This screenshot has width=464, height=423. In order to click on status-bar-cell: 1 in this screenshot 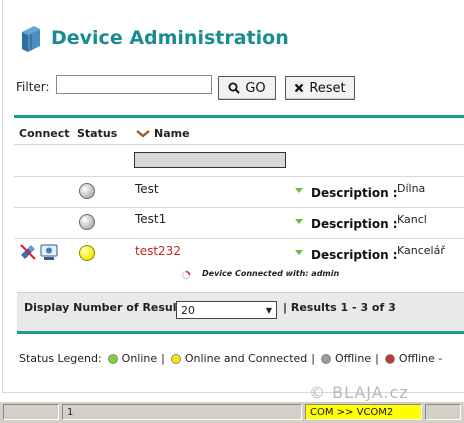, I will do `click(182, 412)`.